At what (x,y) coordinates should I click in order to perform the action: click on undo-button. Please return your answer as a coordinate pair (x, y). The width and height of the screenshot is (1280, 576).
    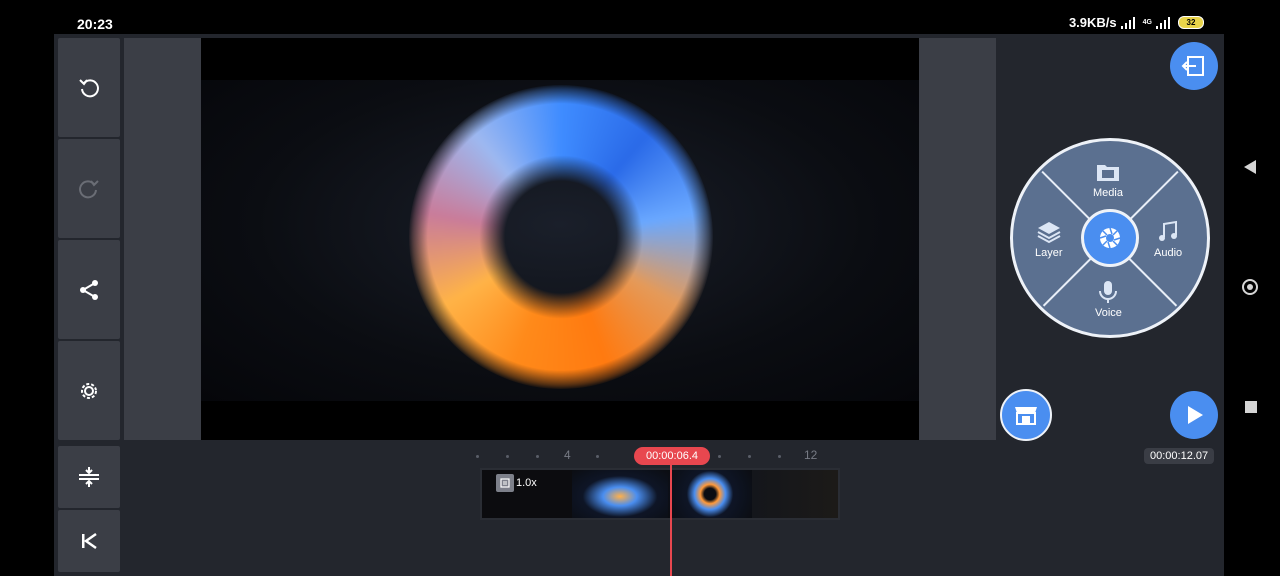
    Looking at the image, I should click on (89, 87).